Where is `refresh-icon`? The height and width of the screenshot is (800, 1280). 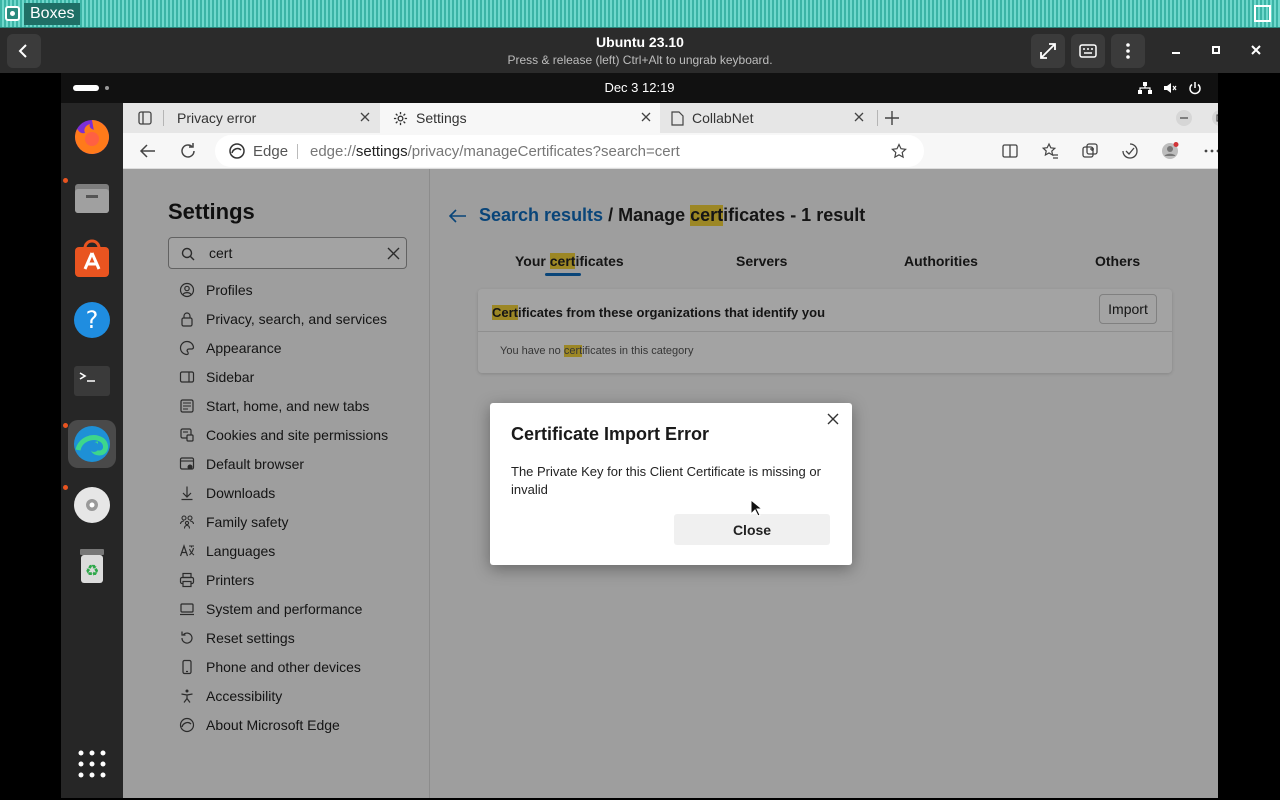 refresh-icon is located at coordinates (188, 151).